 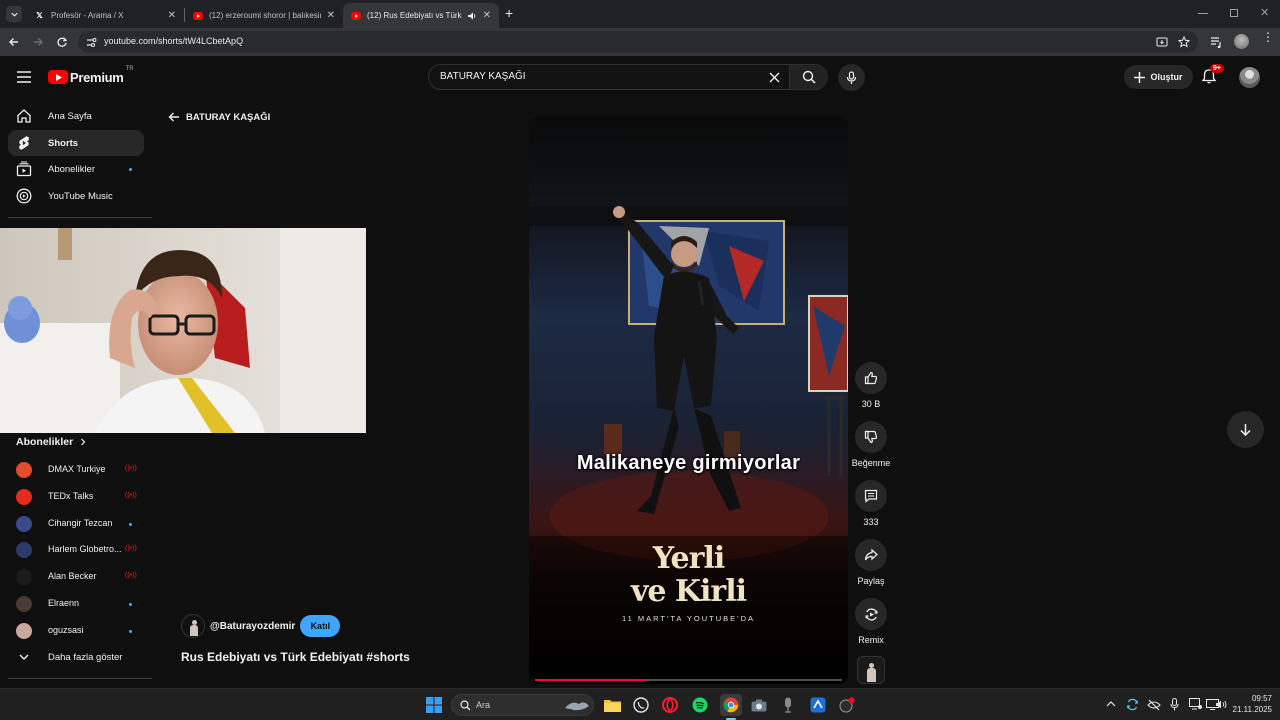 I want to click on microphone-tray-icon, so click(x=1174, y=704).